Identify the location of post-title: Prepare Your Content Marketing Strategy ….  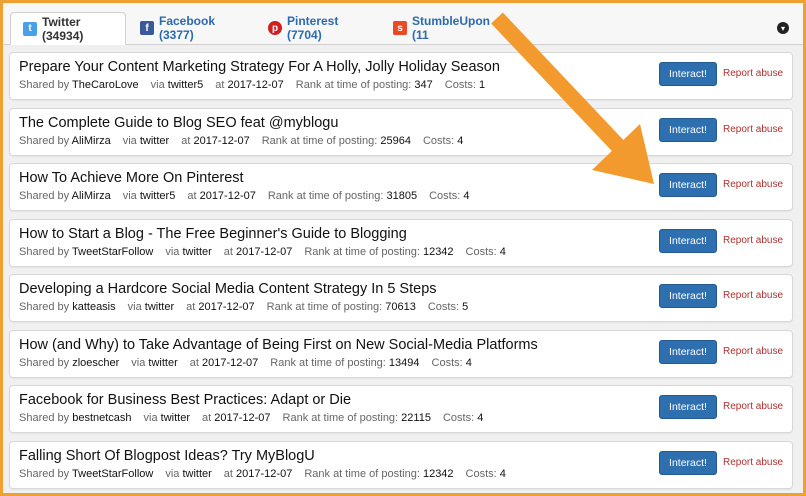
(259, 67).